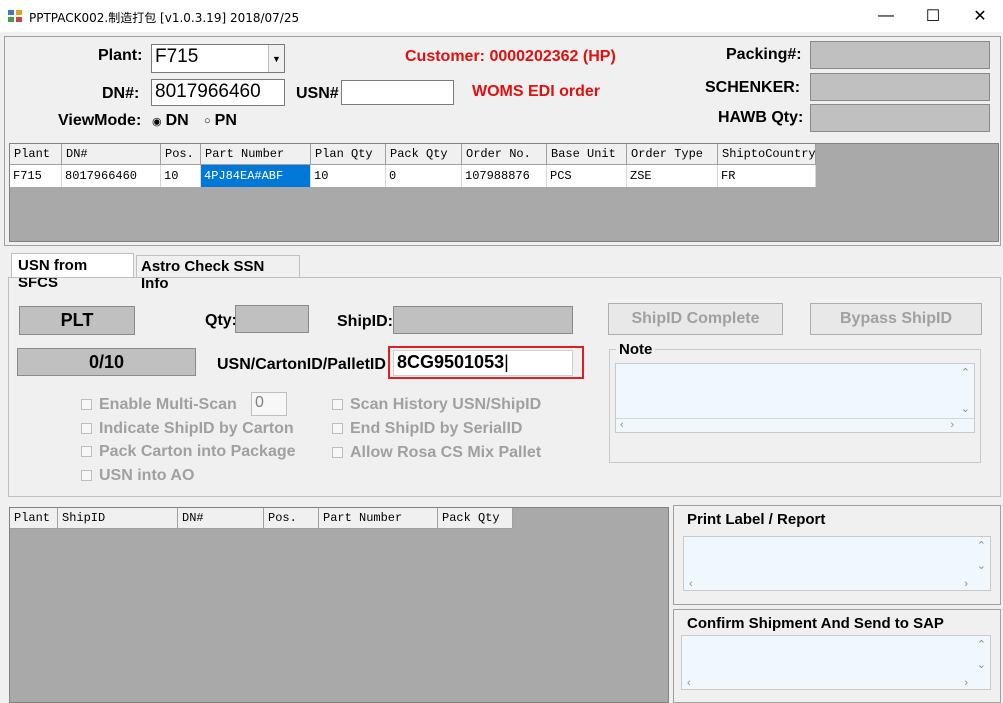 This screenshot has height=703, width=1003. What do you see at coordinates (510, 56) in the screenshot?
I see `customer-text: Customer: 0000202362 (HP)` at bounding box center [510, 56].